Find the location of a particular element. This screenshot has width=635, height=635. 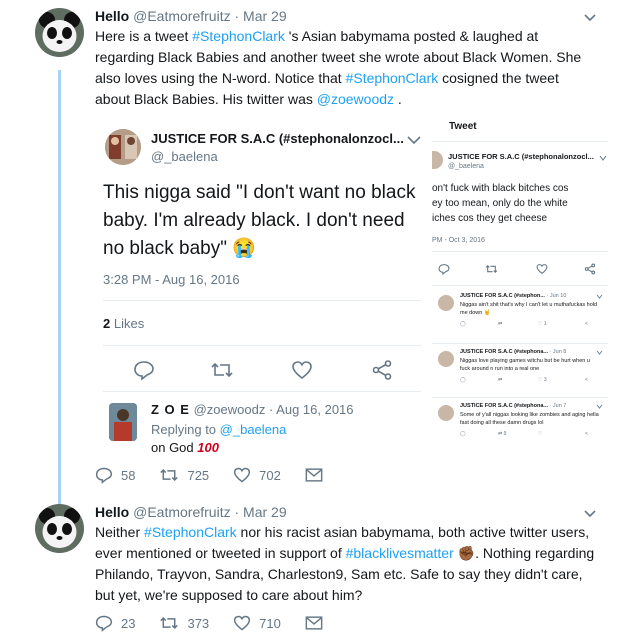

embedded-handle: @_baelena is located at coordinates (184, 156).